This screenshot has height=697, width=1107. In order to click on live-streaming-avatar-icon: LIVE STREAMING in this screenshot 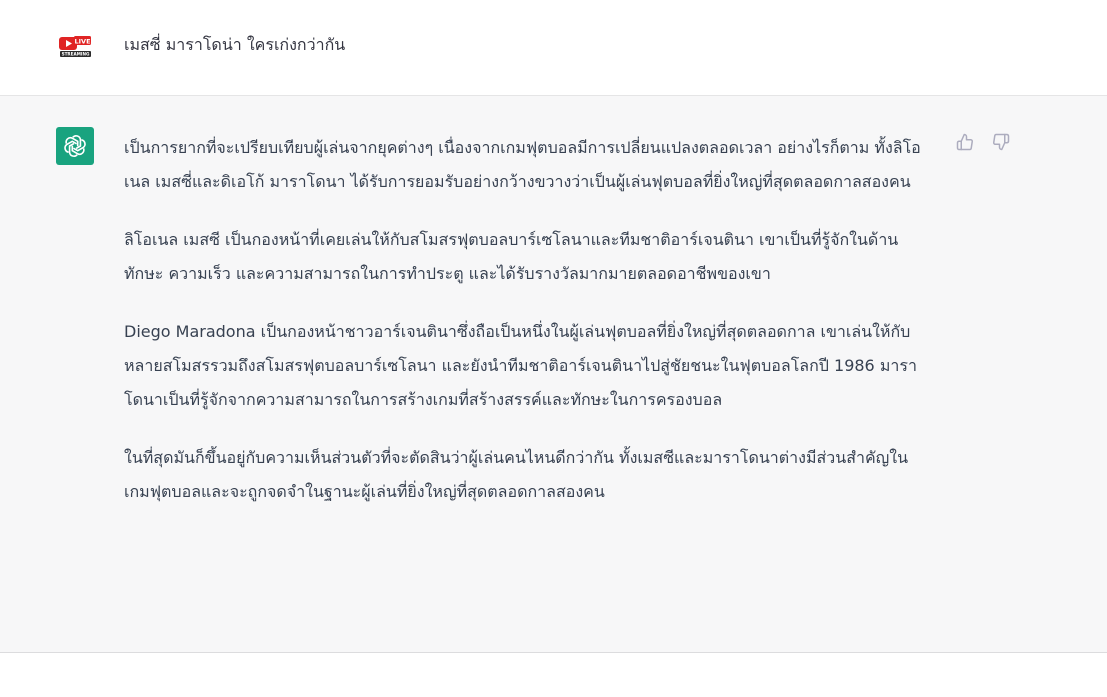, I will do `click(75, 46)`.